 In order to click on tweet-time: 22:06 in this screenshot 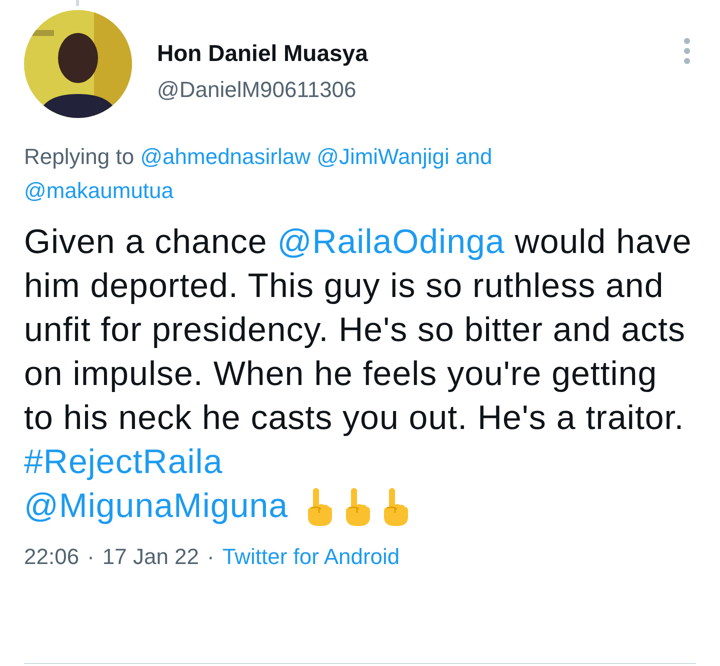, I will do `click(52, 557)`.